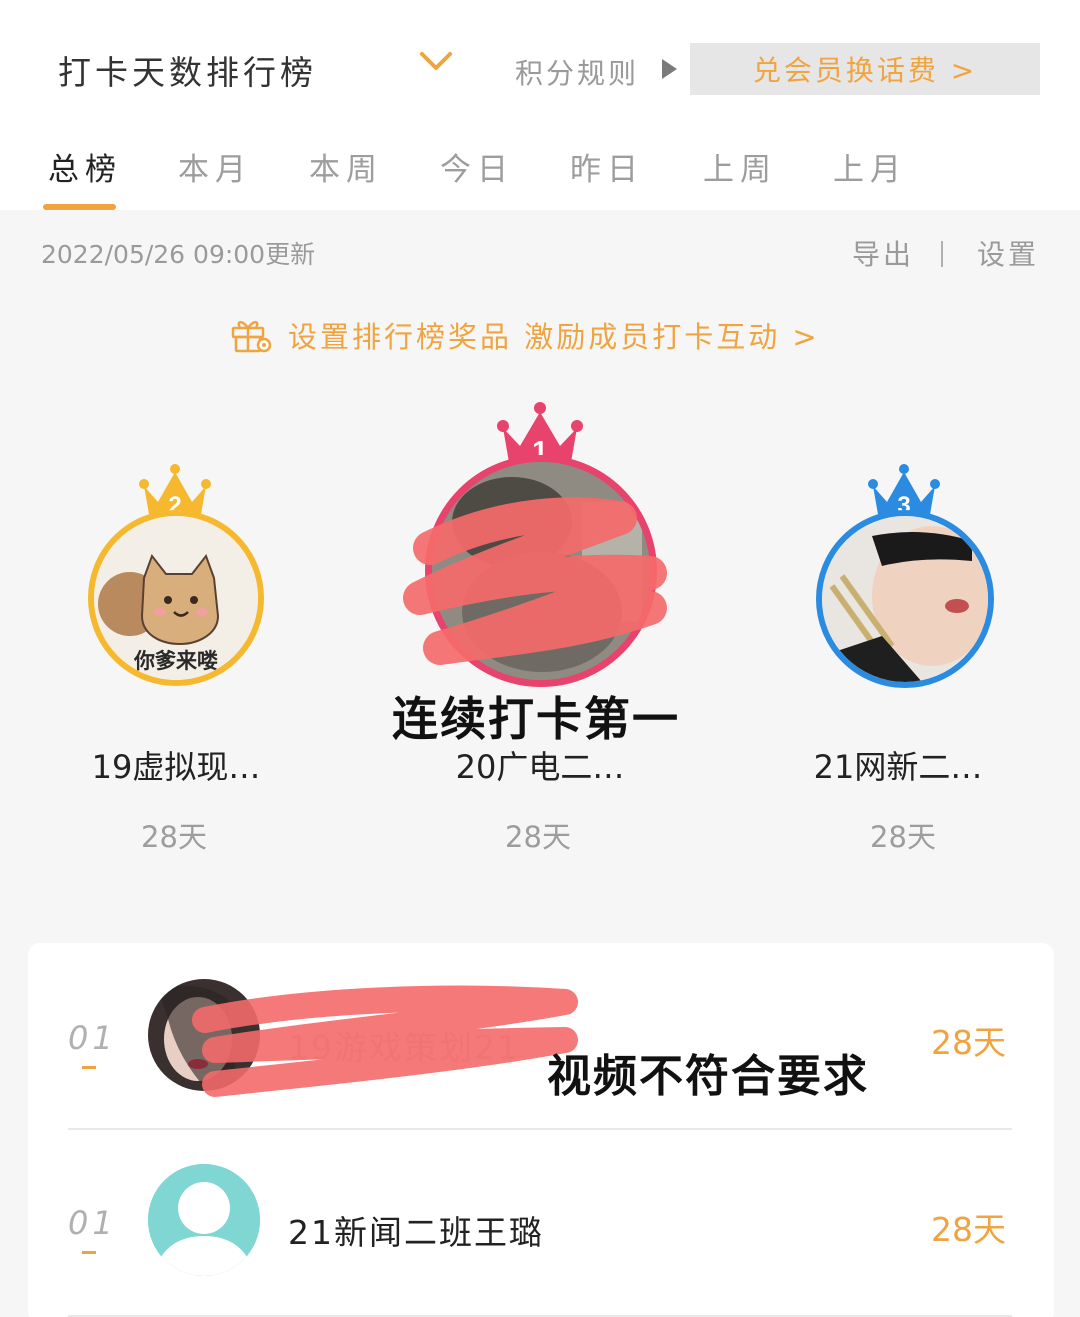 This screenshot has width=1080, height=1317. I want to click on action-divider, so click(942, 254).